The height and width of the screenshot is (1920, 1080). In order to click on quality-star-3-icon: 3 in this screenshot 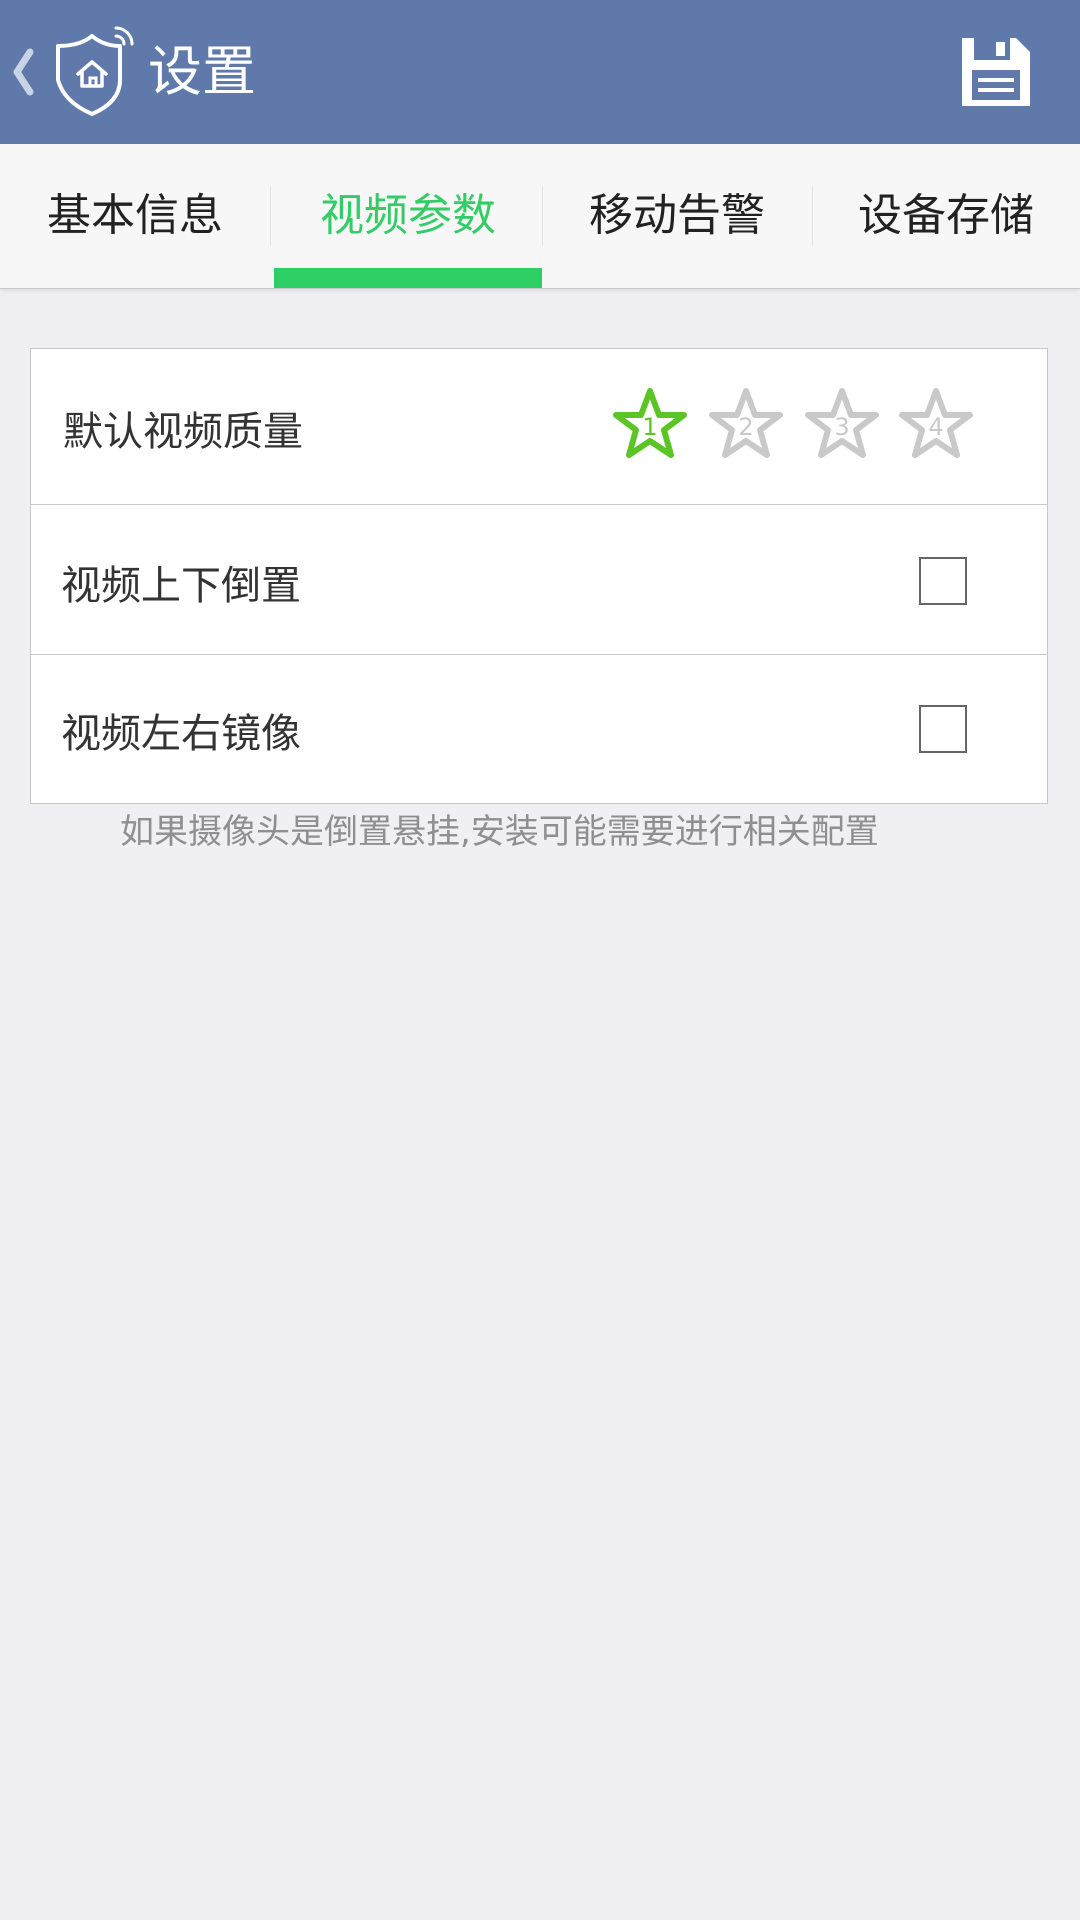, I will do `click(842, 424)`.